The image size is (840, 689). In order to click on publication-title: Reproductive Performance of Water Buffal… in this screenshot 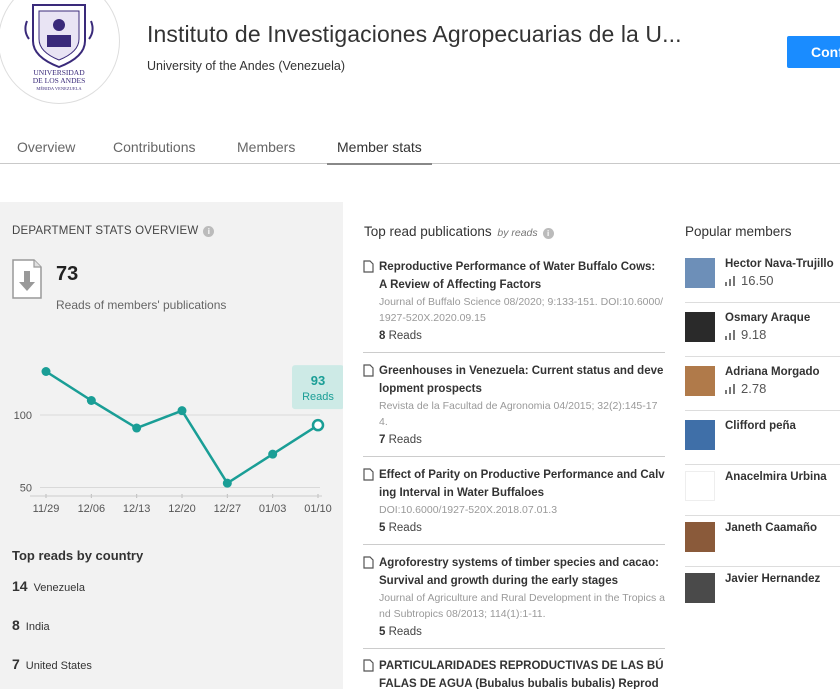, I will do `click(522, 276)`.